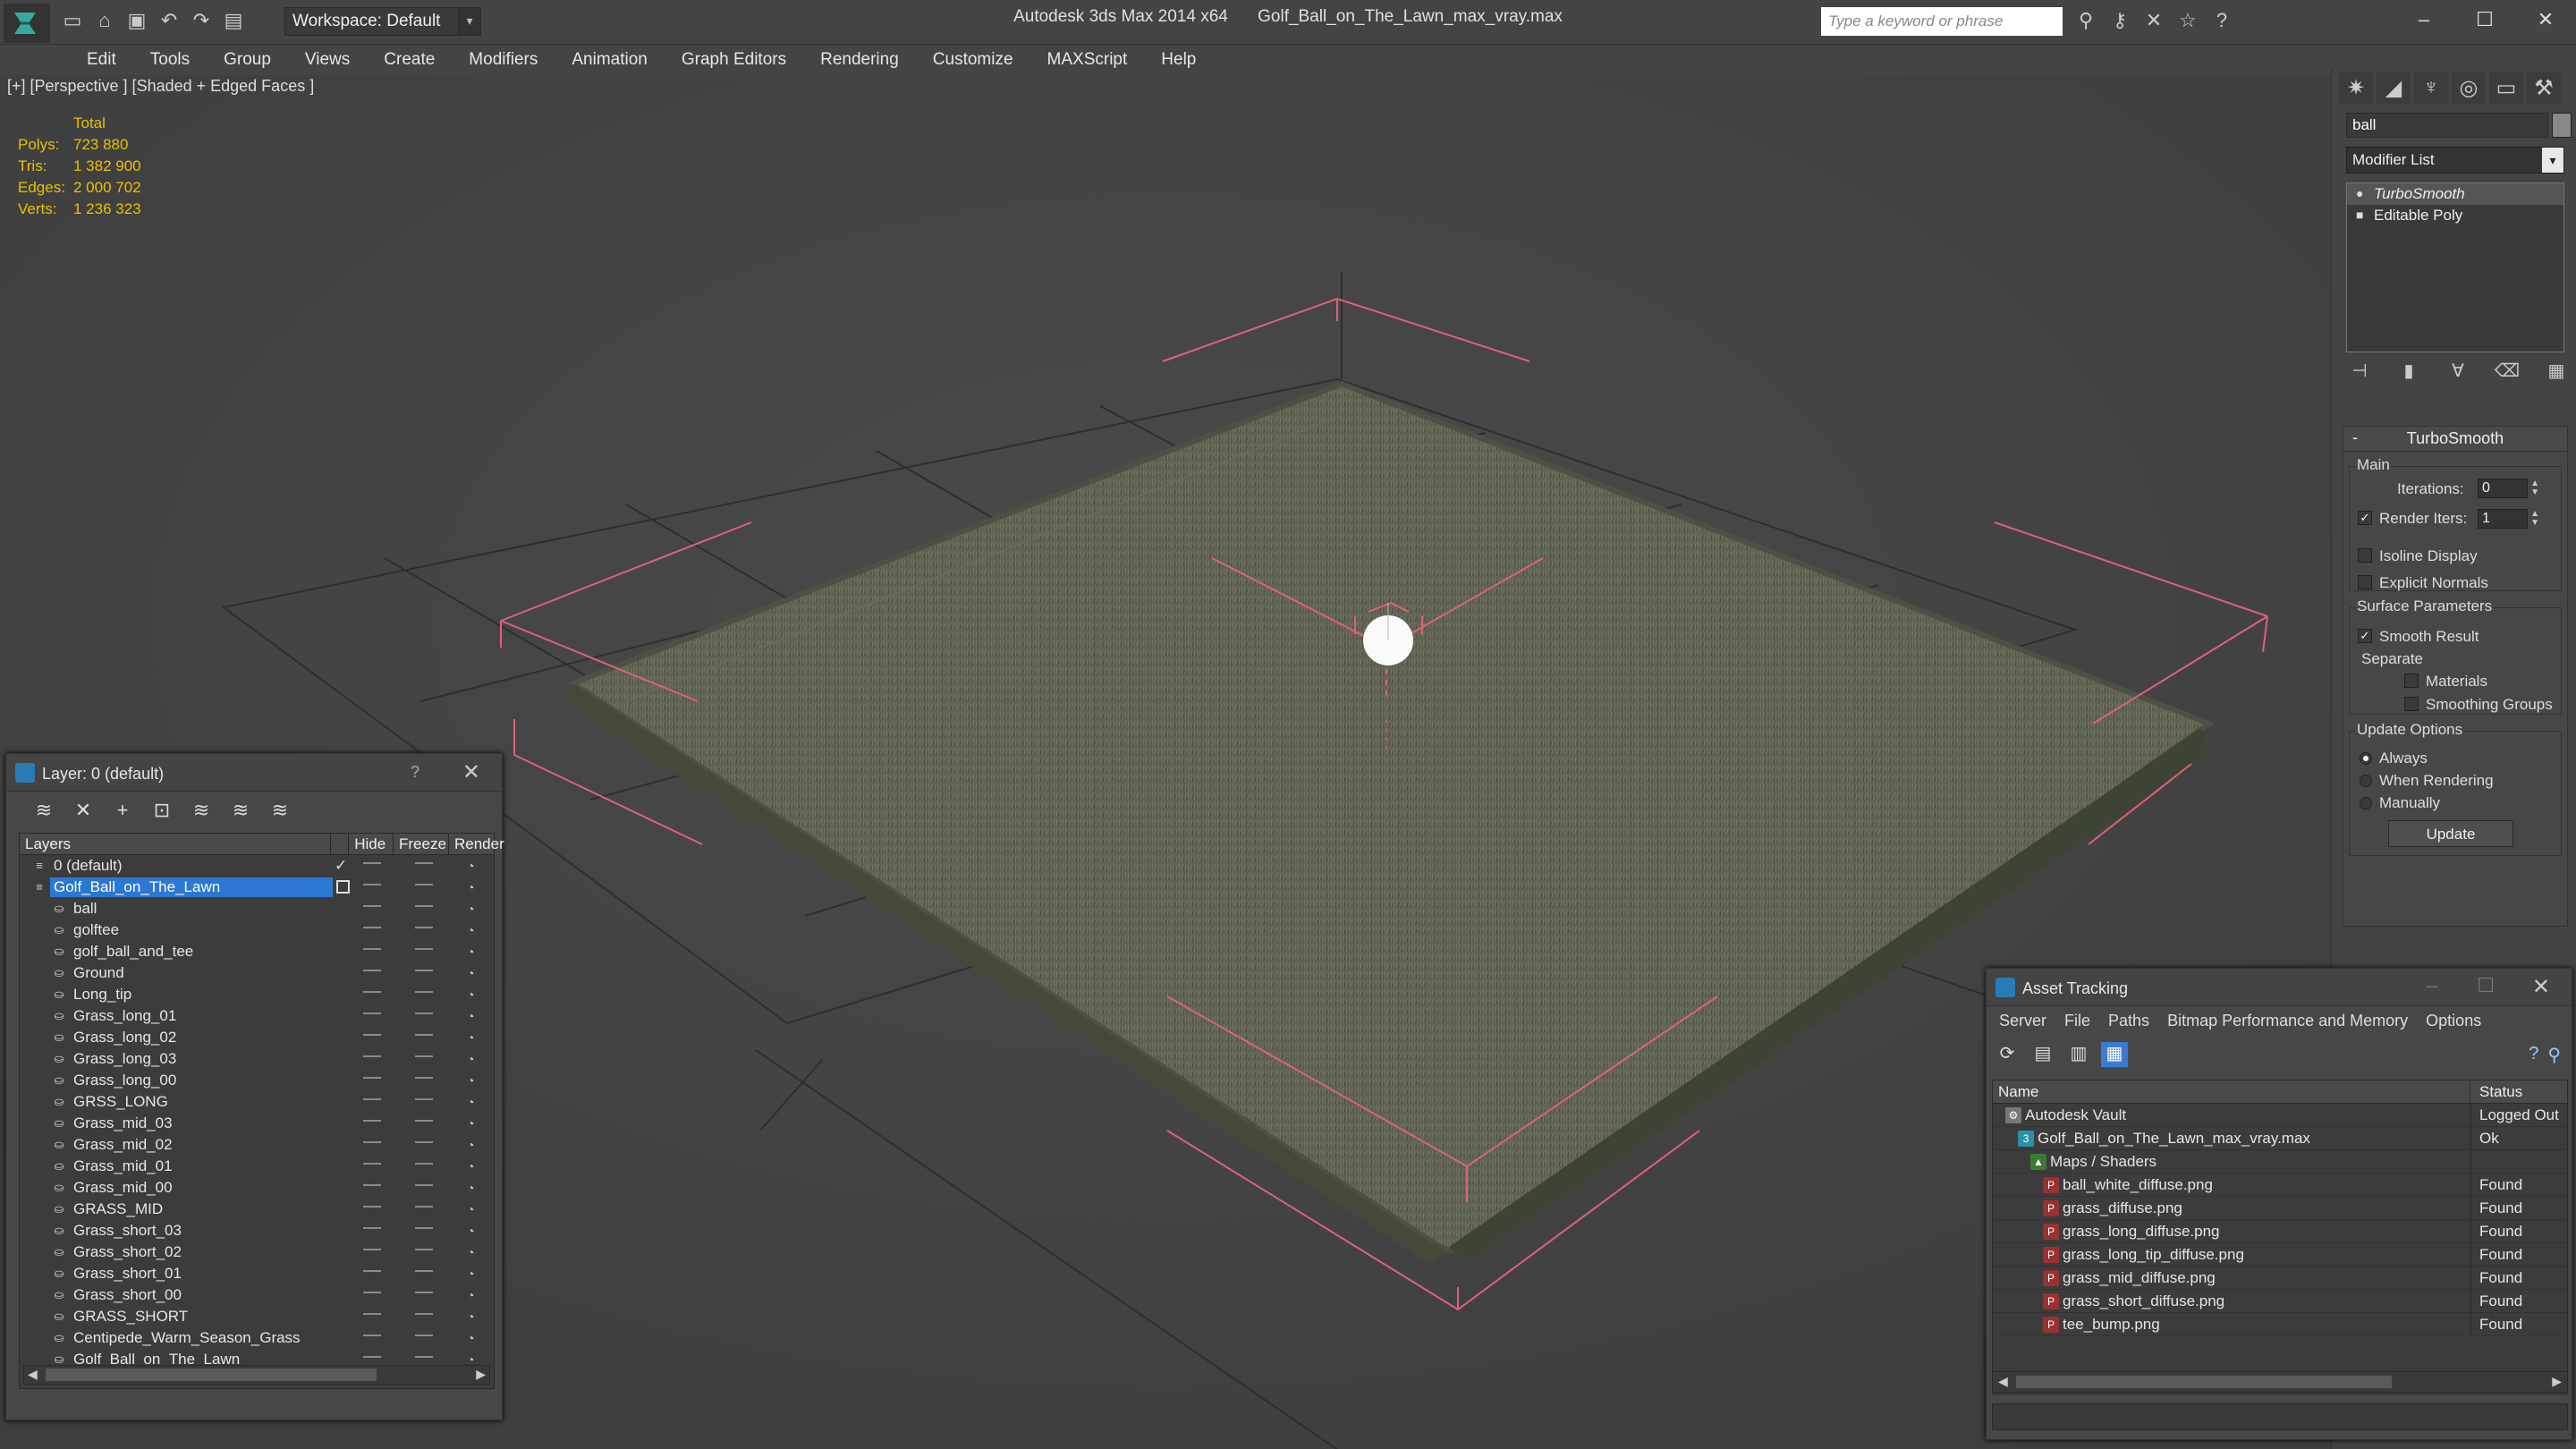  I want to click on horizontal-scrollbar: ◀ ▶, so click(2280, 1382).